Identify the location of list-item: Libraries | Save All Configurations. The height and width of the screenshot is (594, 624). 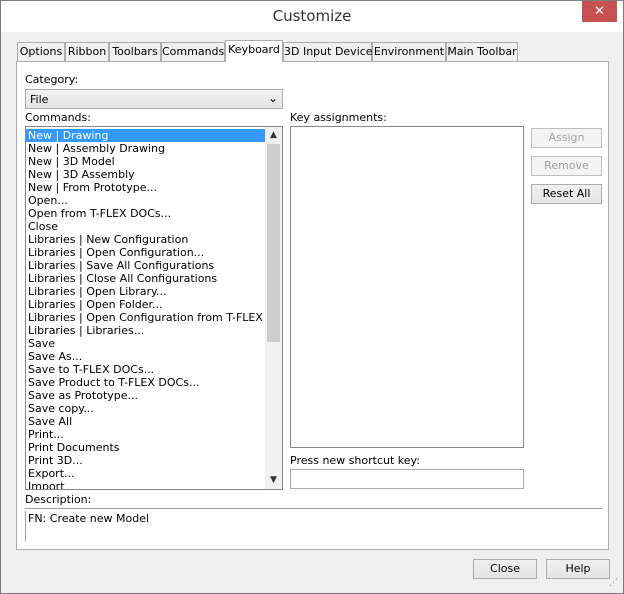
(146, 265).